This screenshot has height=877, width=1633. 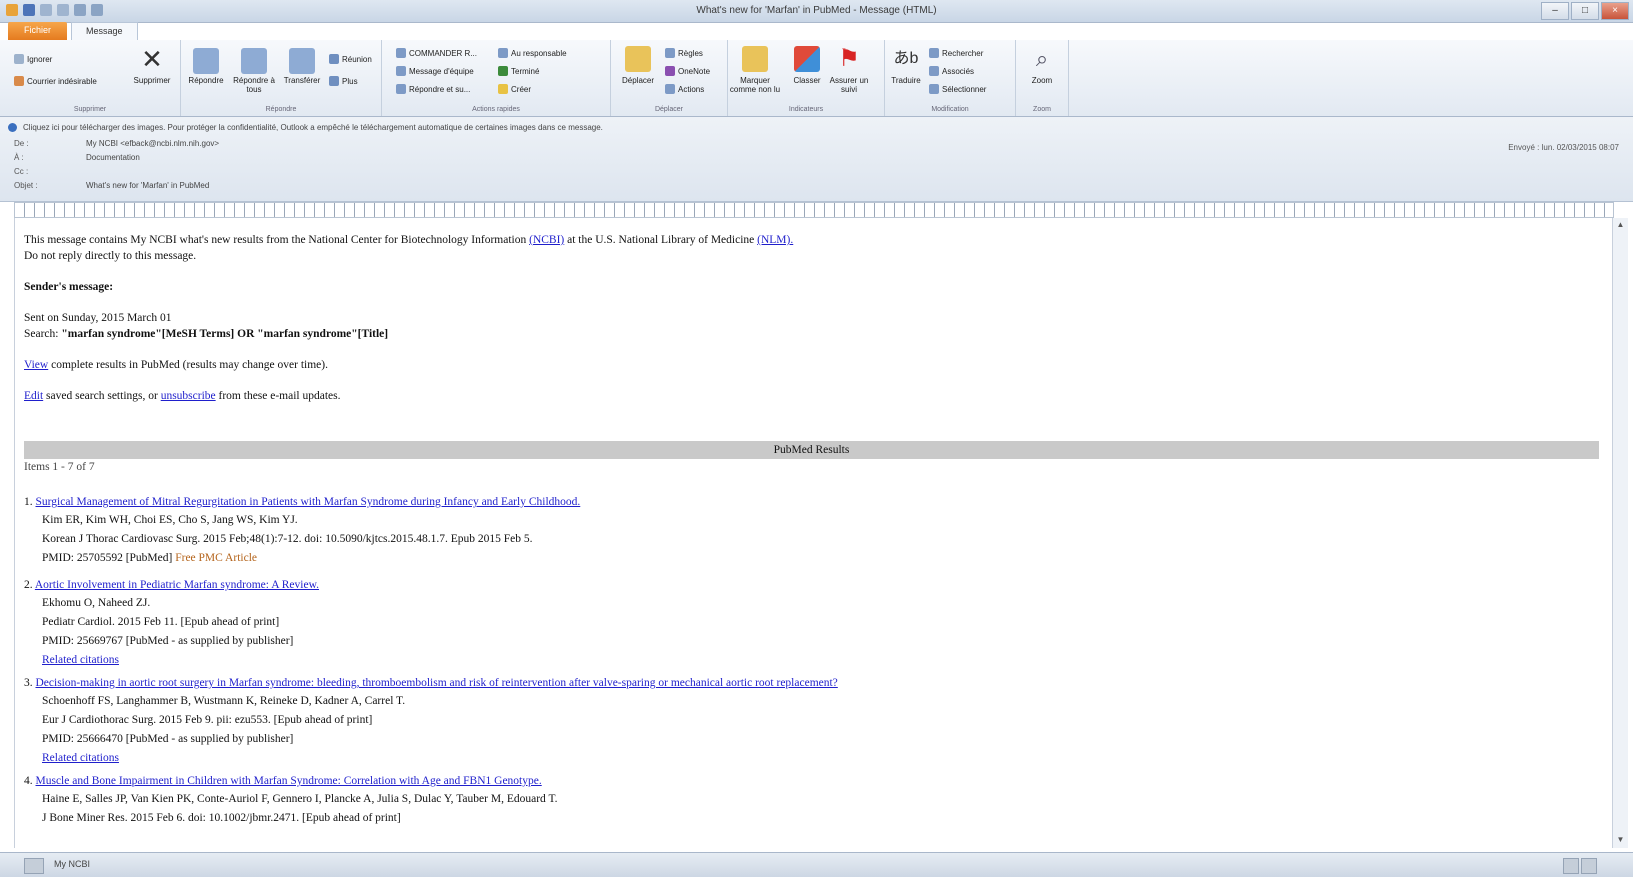 I want to click on onenote-button: OneNote, so click(x=687, y=71).